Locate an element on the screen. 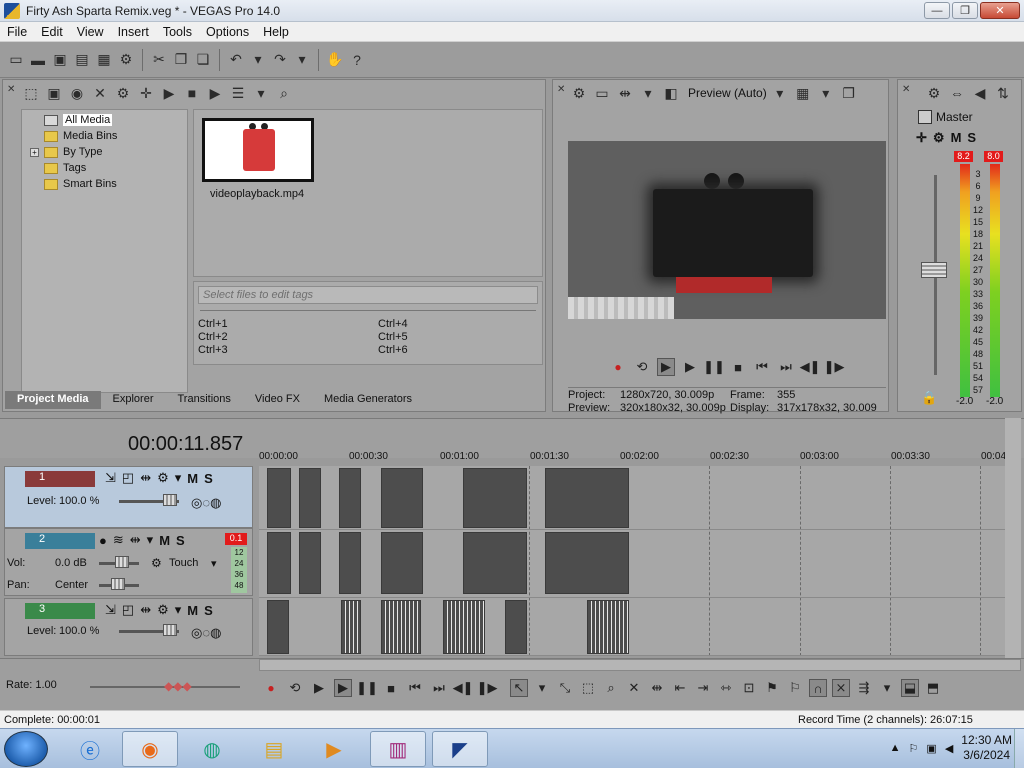  action-center-flag-icon: ⚐ is located at coordinates (914, 748).